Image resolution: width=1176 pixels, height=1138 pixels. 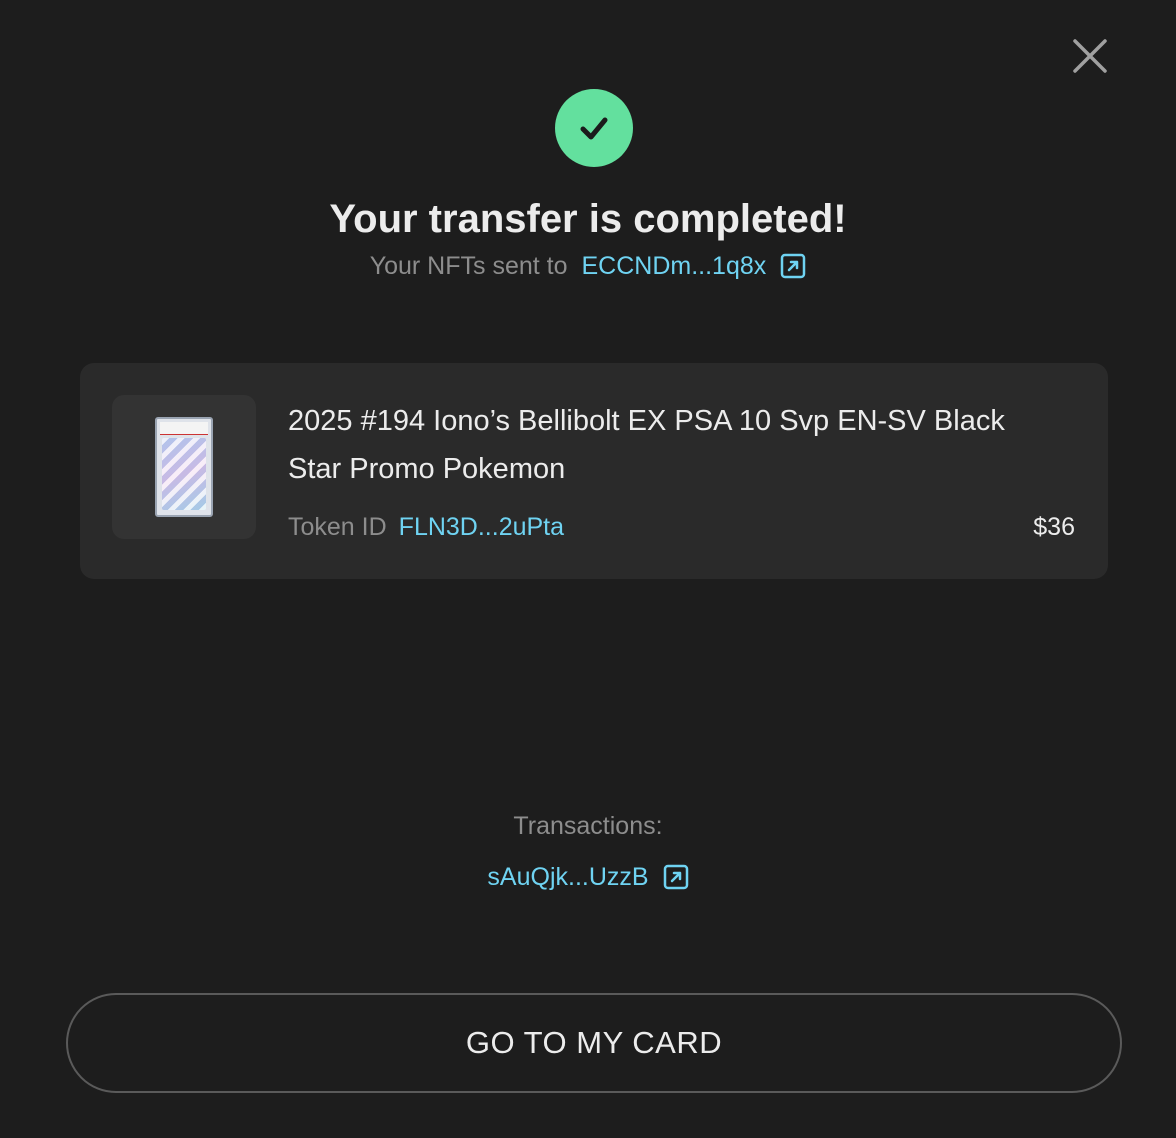 I want to click on transaction-row: sAuQjk...UzzB, so click(x=588, y=877).